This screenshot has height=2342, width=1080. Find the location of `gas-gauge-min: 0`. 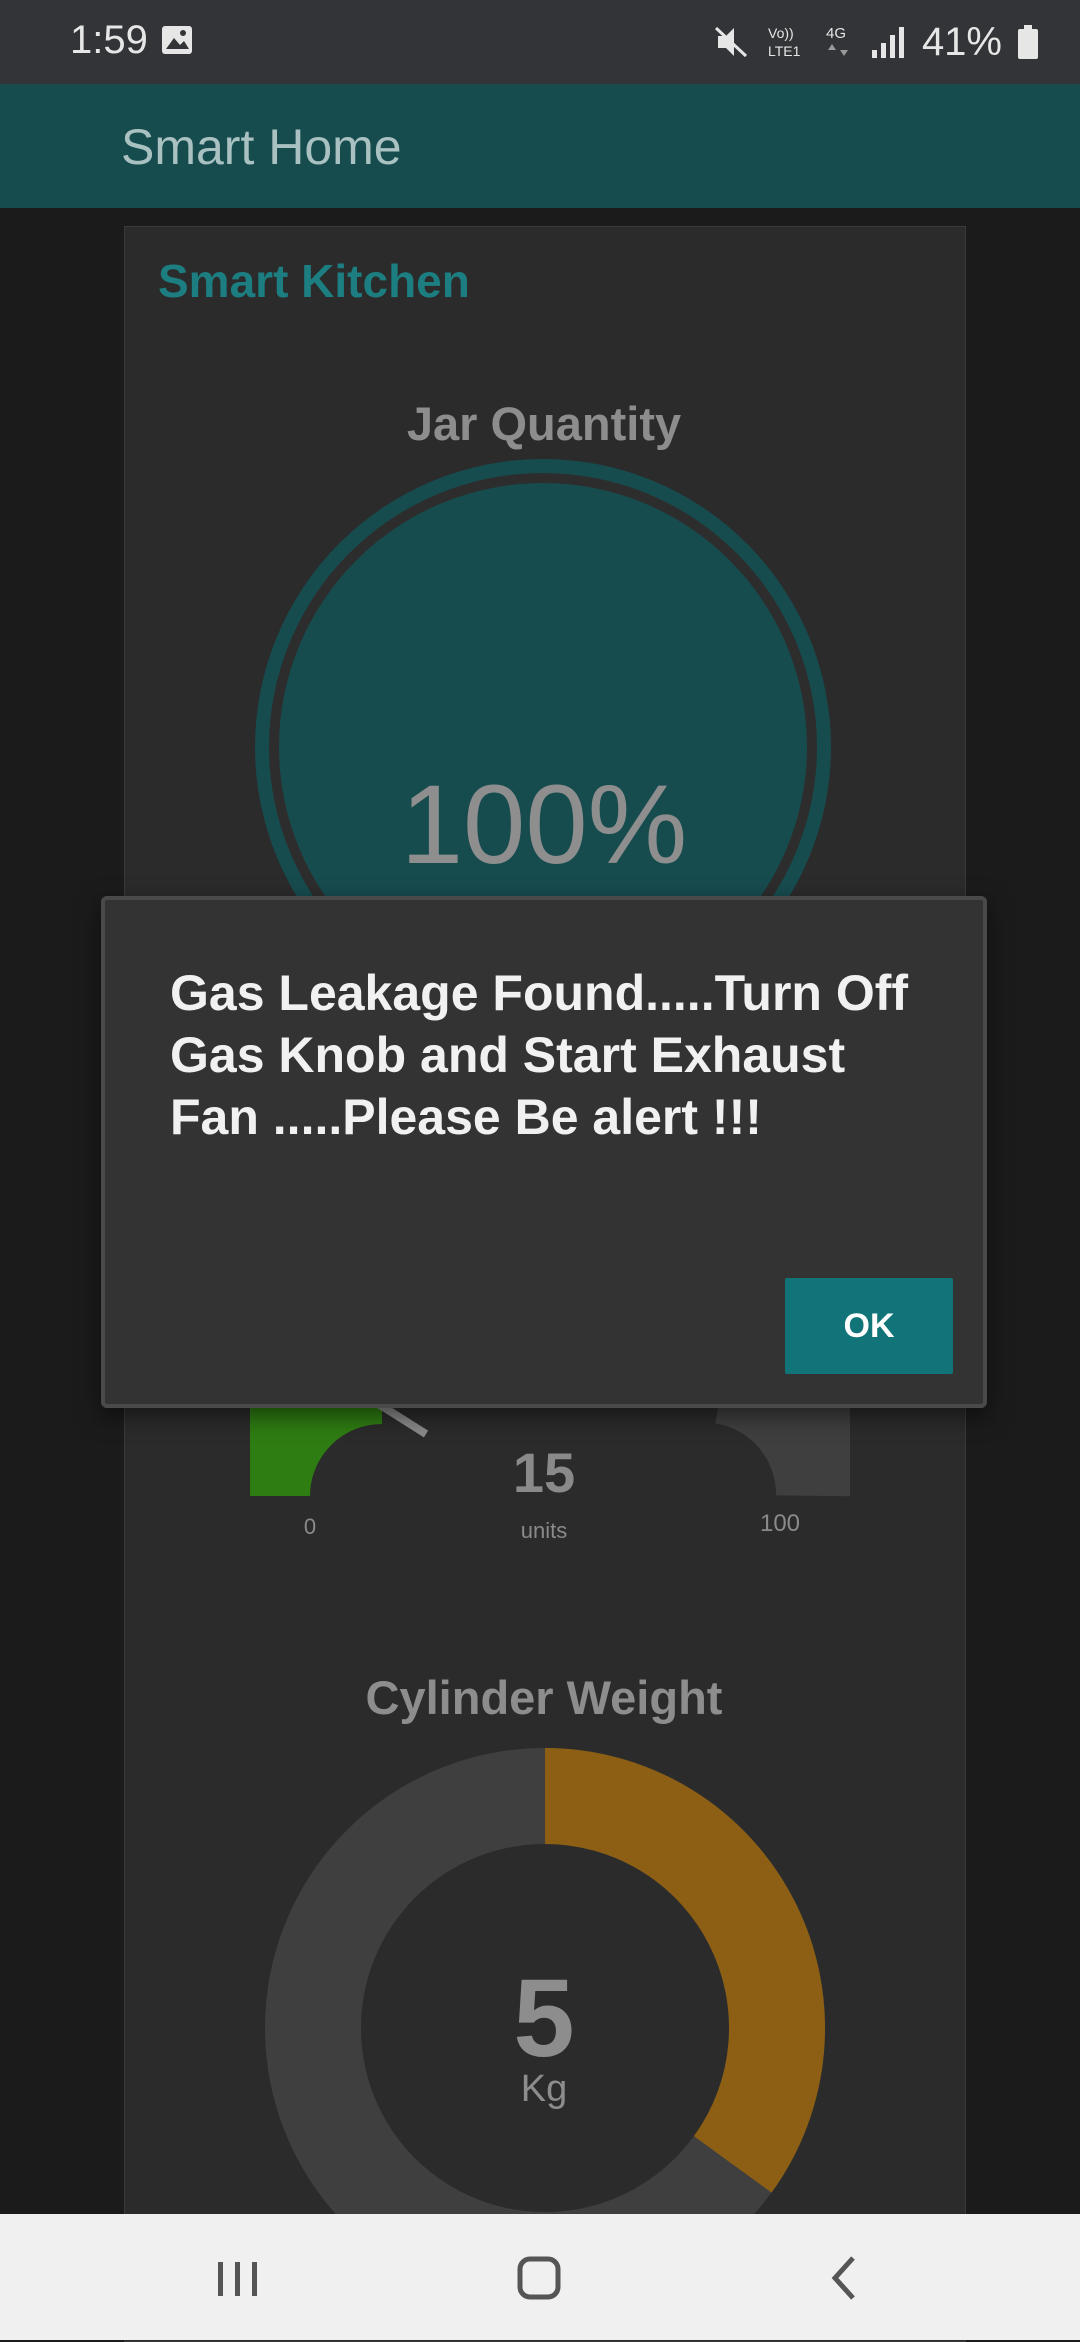

gas-gauge-min: 0 is located at coordinates (310, 1526).